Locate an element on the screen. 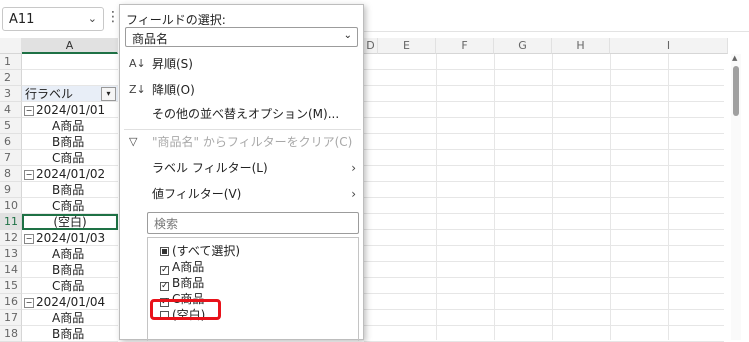  row-header: 1 is located at coordinates (11, 62).